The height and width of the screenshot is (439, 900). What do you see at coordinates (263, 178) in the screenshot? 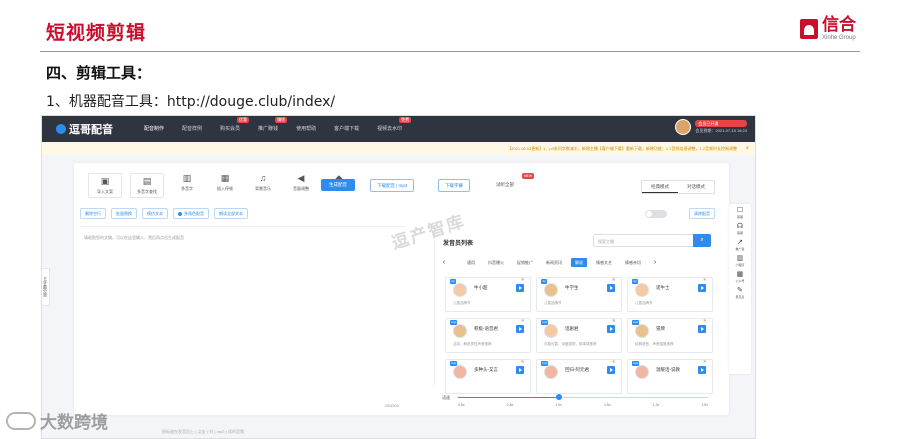
I see `music-icon: ♫` at bounding box center [263, 178].